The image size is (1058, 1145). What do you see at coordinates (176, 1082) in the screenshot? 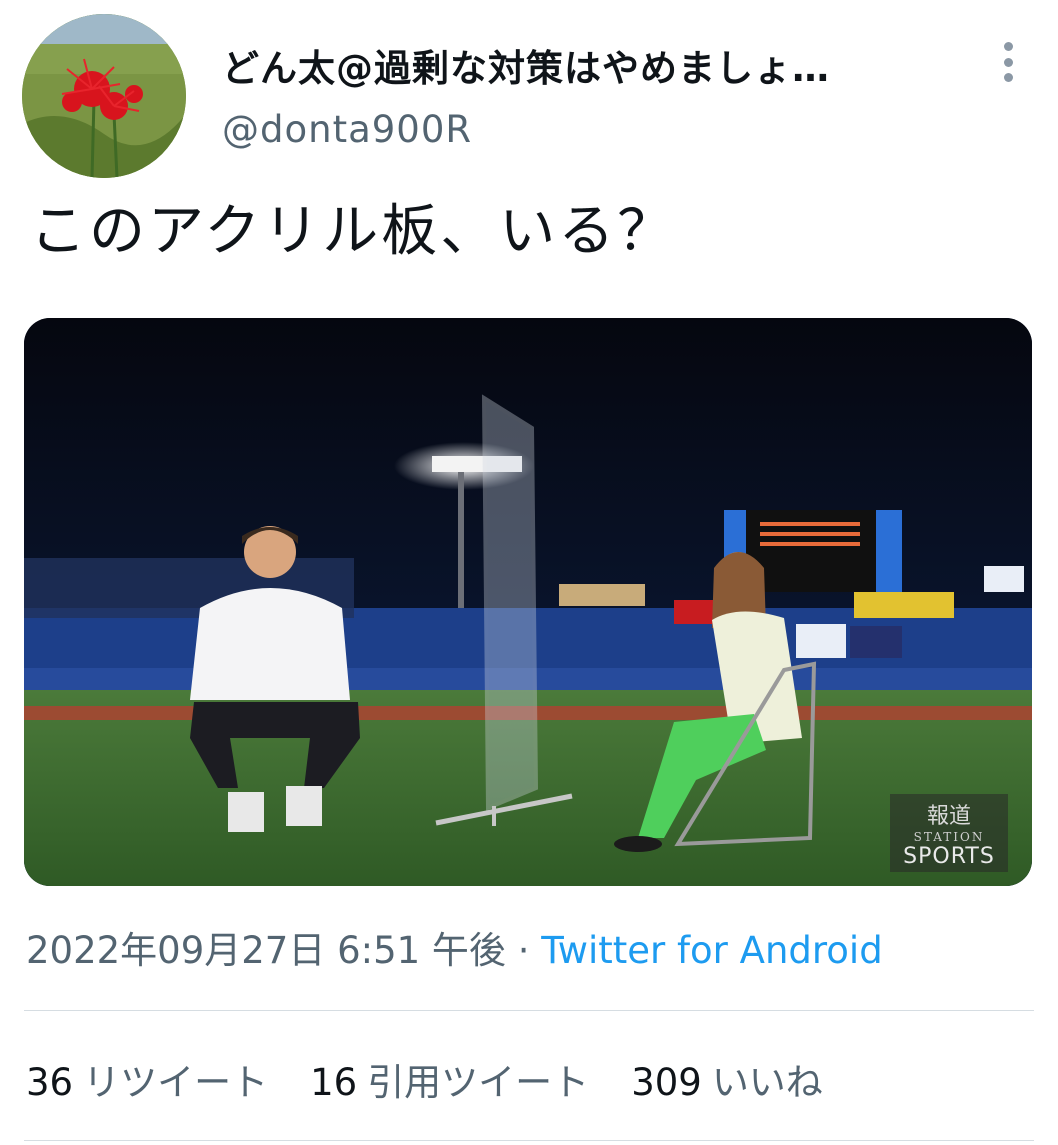
I see `retweets-label: リツイート` at bounding box center [176, 1082].